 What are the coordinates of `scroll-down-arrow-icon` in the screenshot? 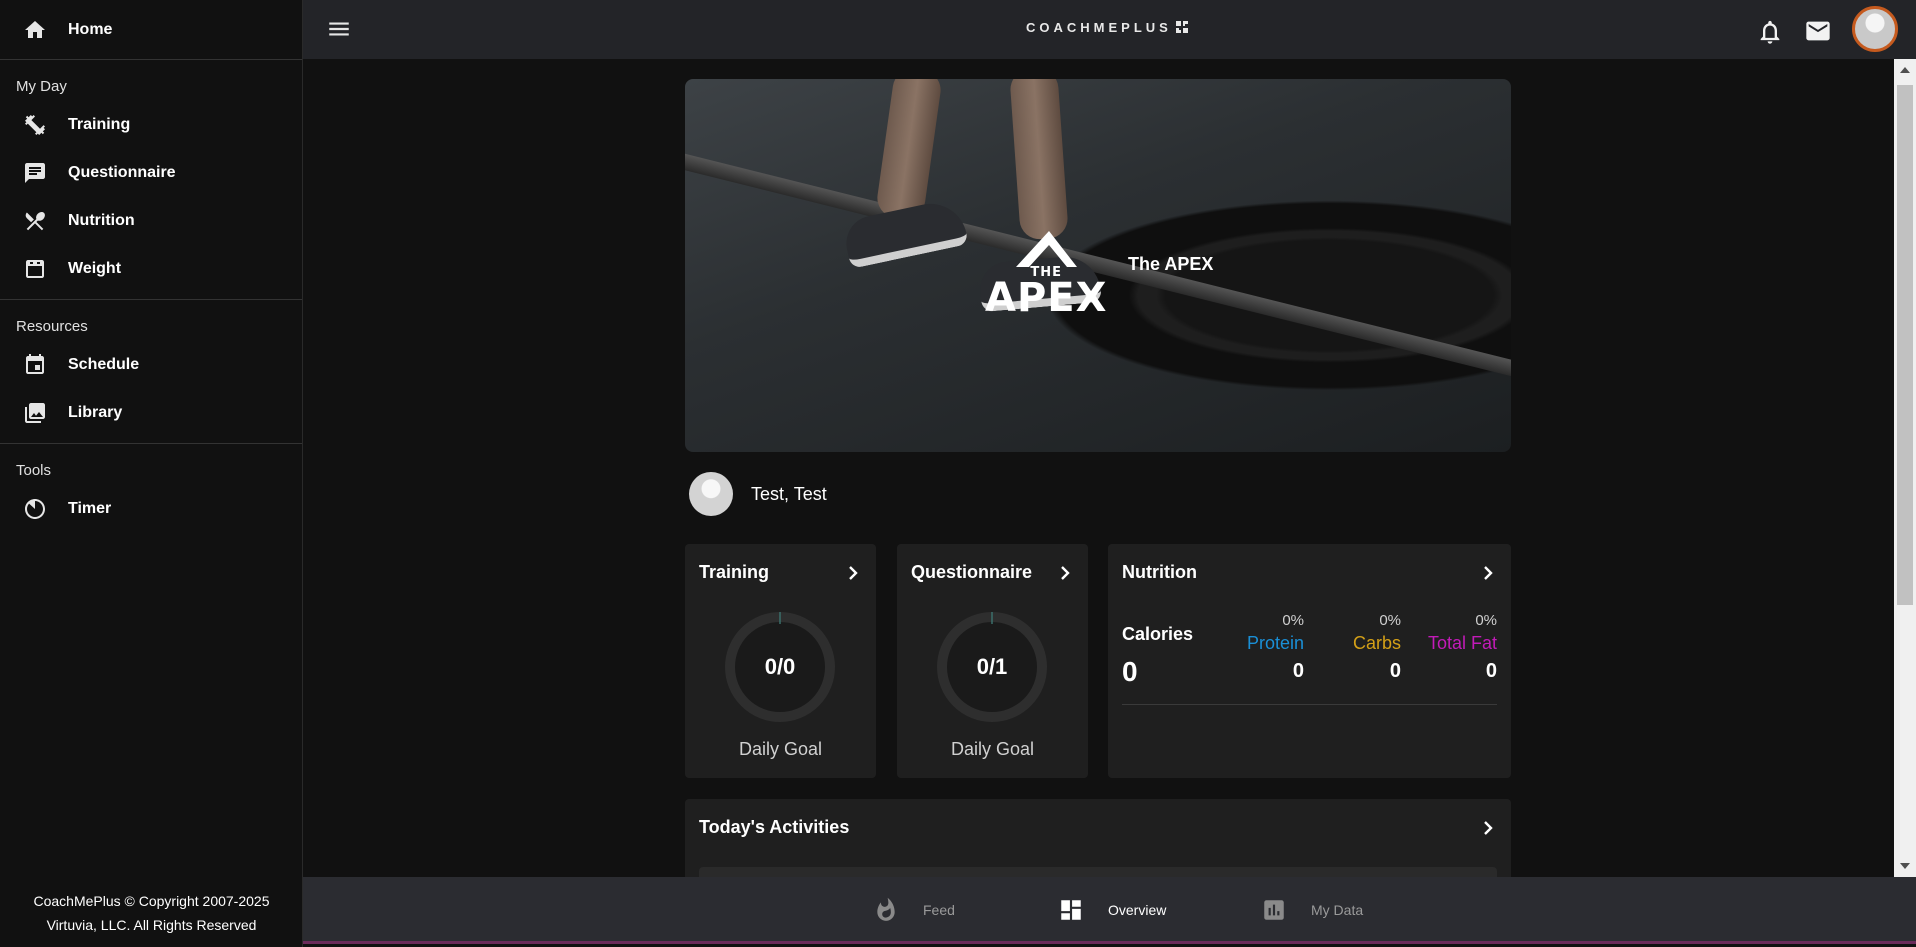 It's located at (1905, 866).